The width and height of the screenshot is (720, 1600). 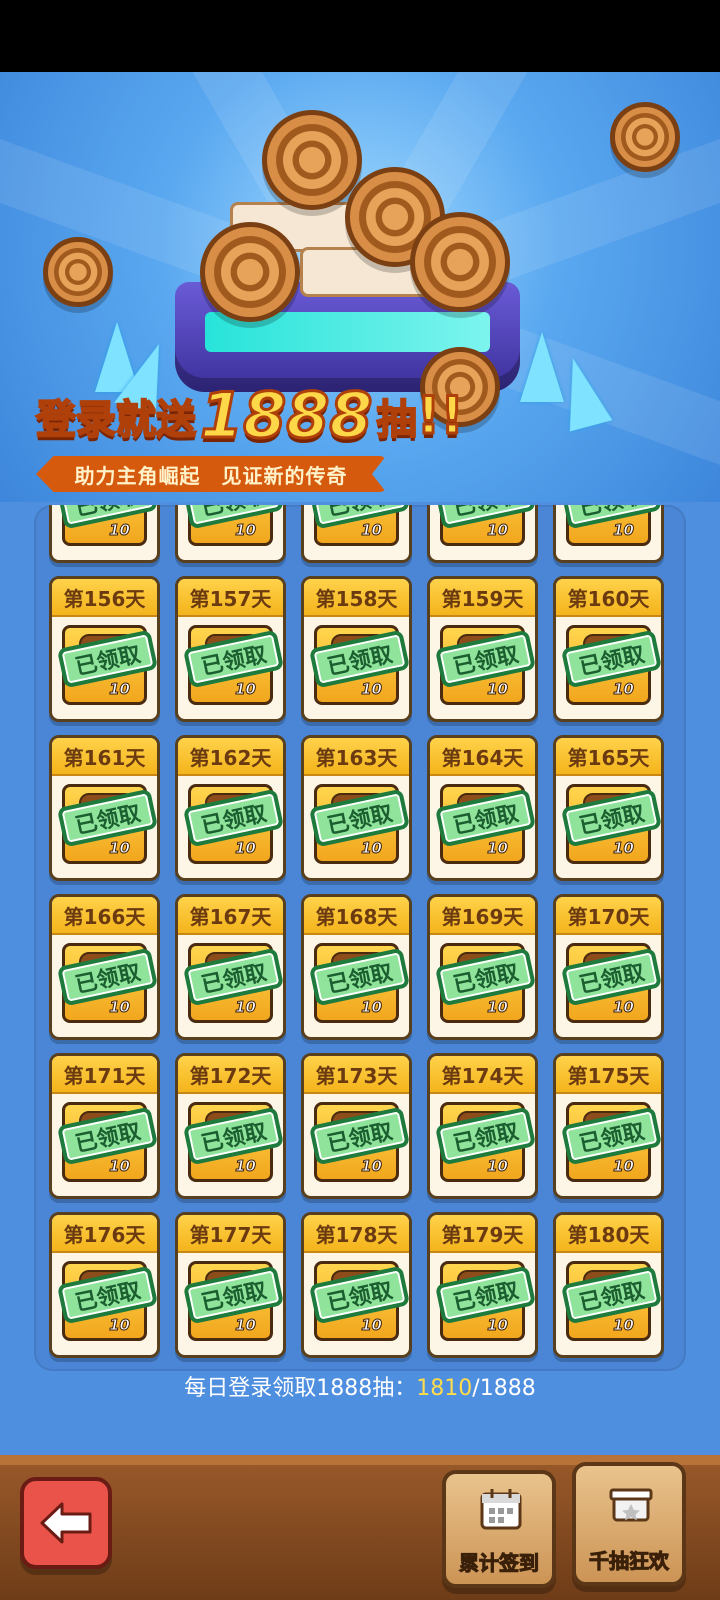 What do you see at coordinates (608, 1285) in the screenshot?
I see `day-reward-card: 第180天 10 已领取` at bounding box center [608, 1285].